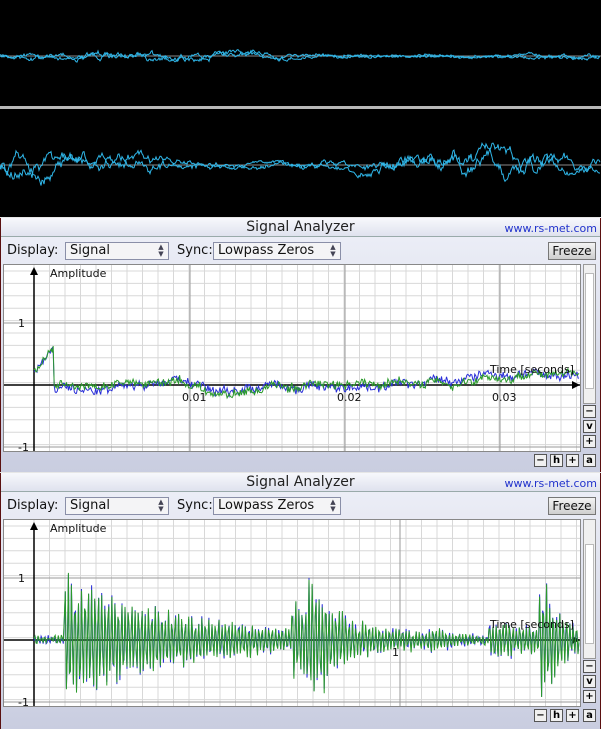 This screenshot has width=601, height=729. Describe the element at coordinates (504, 397) in the screenshot. I see `x-tick-label: 0.03` at that location.